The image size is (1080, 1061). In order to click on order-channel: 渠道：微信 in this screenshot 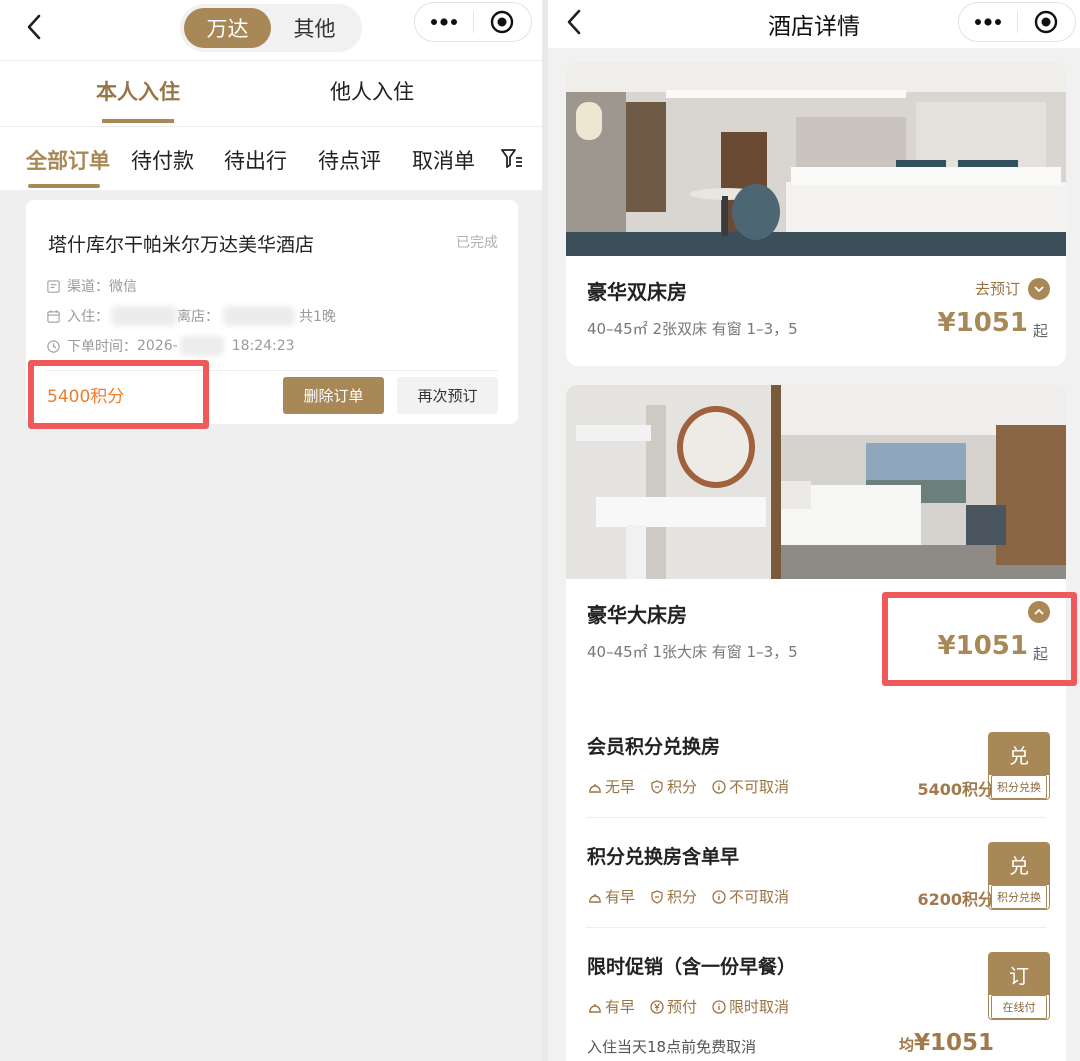, I will do `click(102, 287)`.